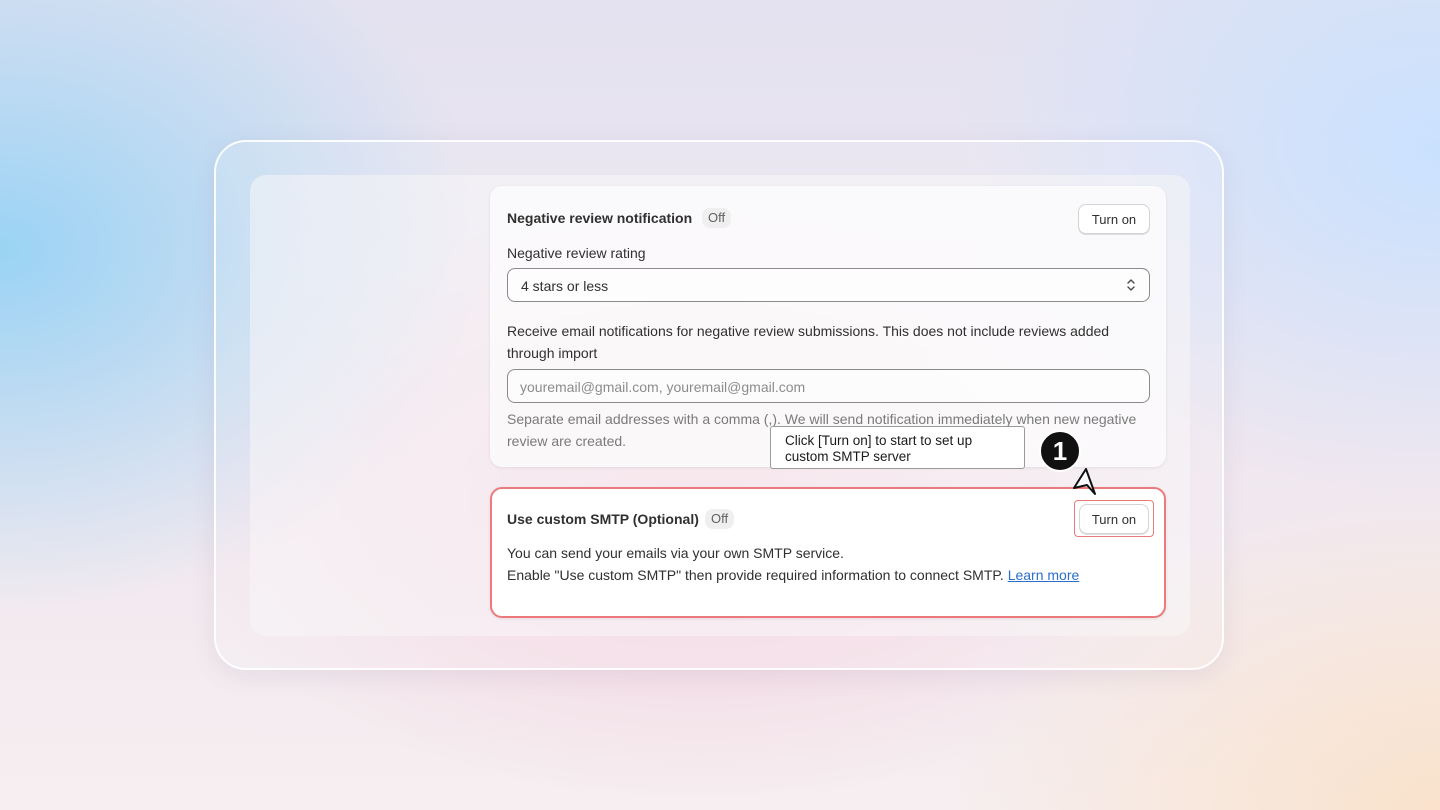  Describe the element at coordinates (663, 387) in the screenshot. I see `email-field-placeholder: youremail@gmail.com, youremail@gmail.com` at that location.